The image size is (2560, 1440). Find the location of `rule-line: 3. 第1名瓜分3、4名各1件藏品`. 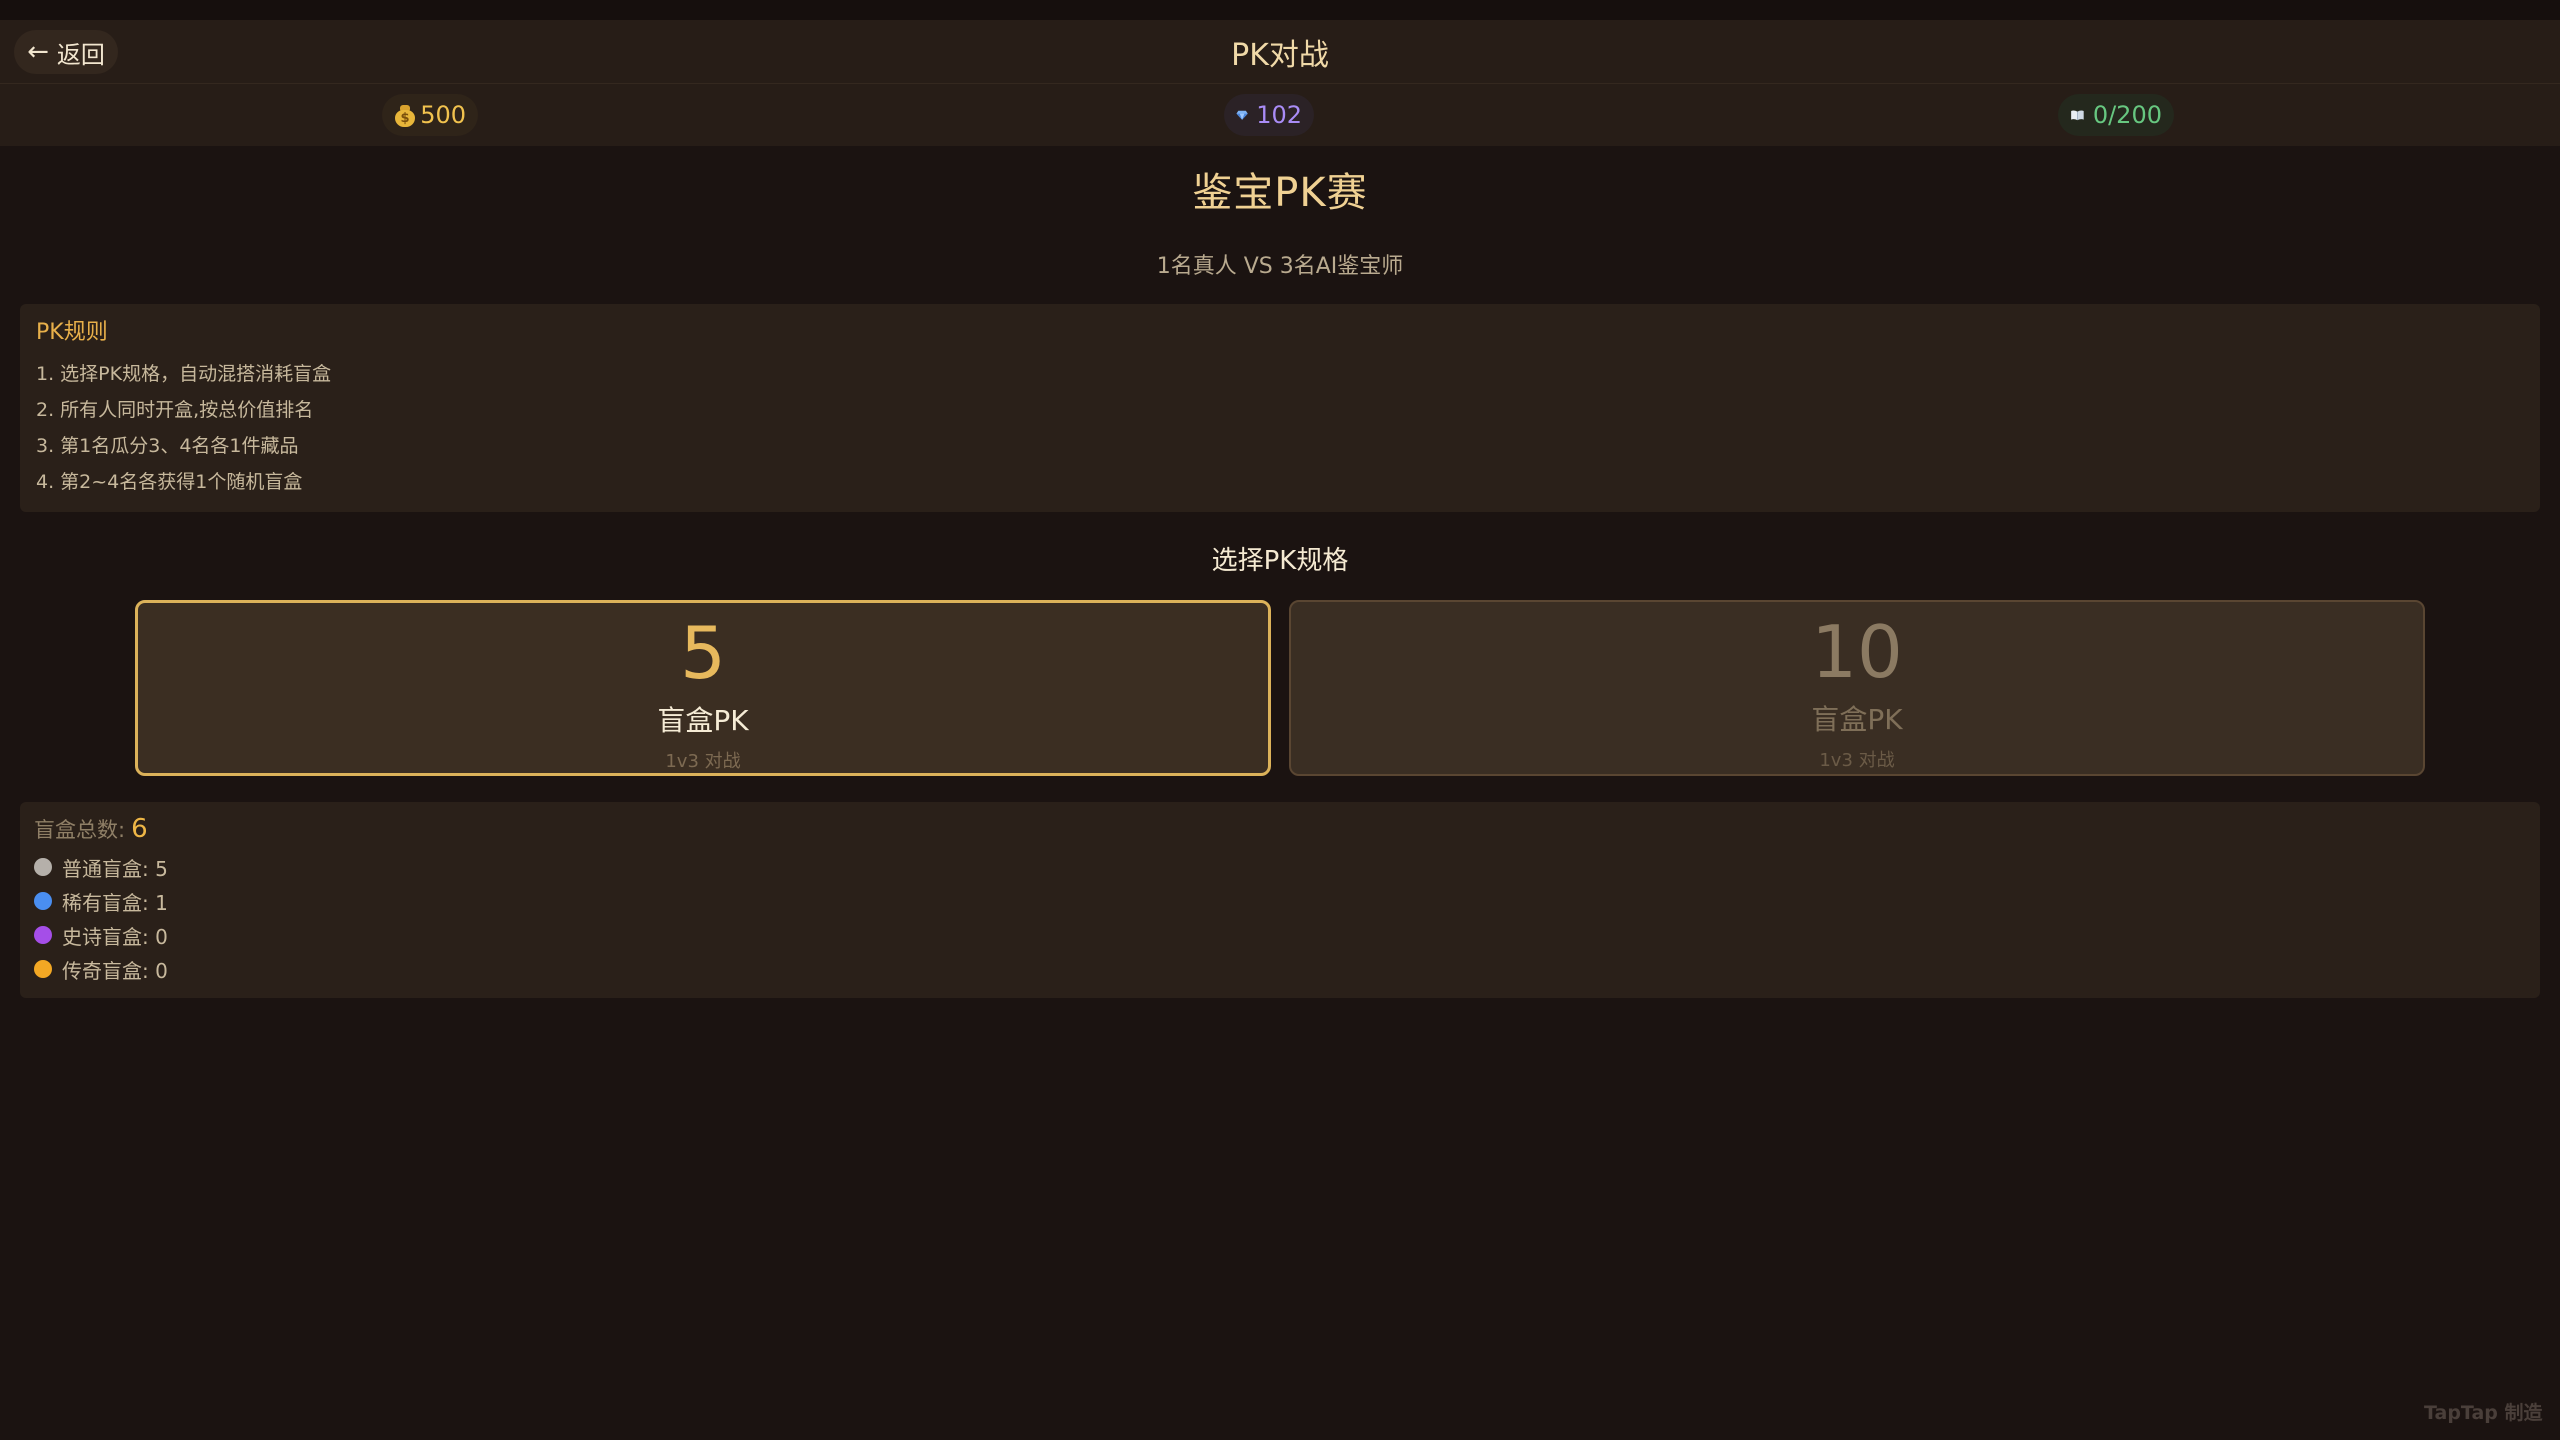

rule-line: 3. 第1名瓜分3、4名各1件藏品 is located at coordinates (167, 446).